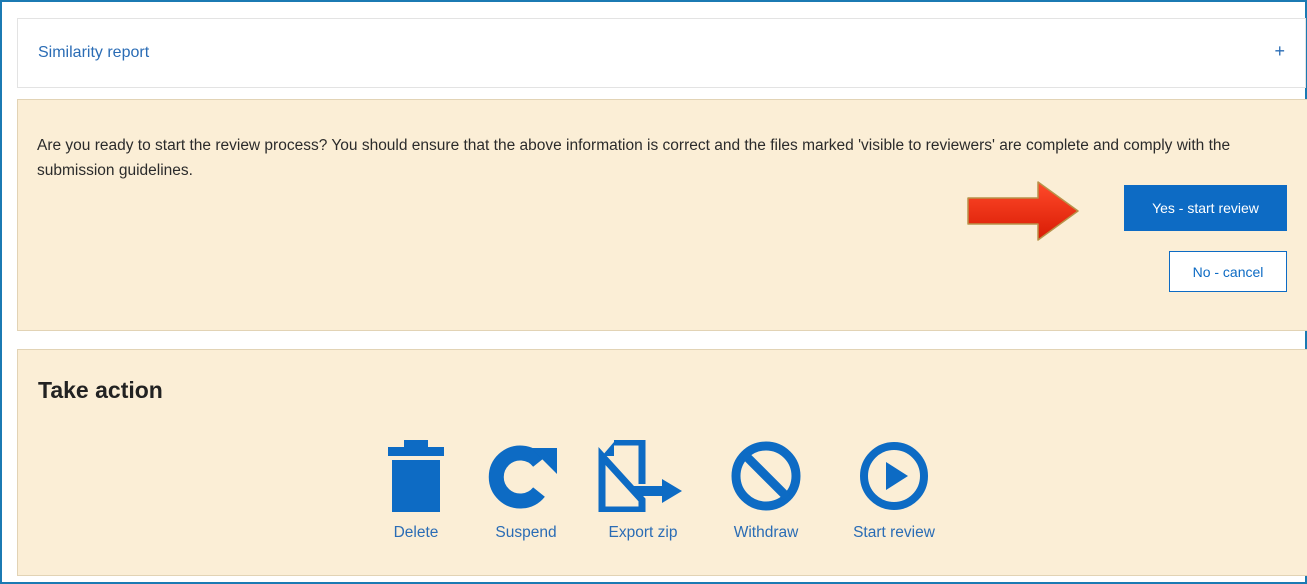 The width and height of the screenshot is (1307, 584). I want to click on delete-label: Delete, so click(416, 533).